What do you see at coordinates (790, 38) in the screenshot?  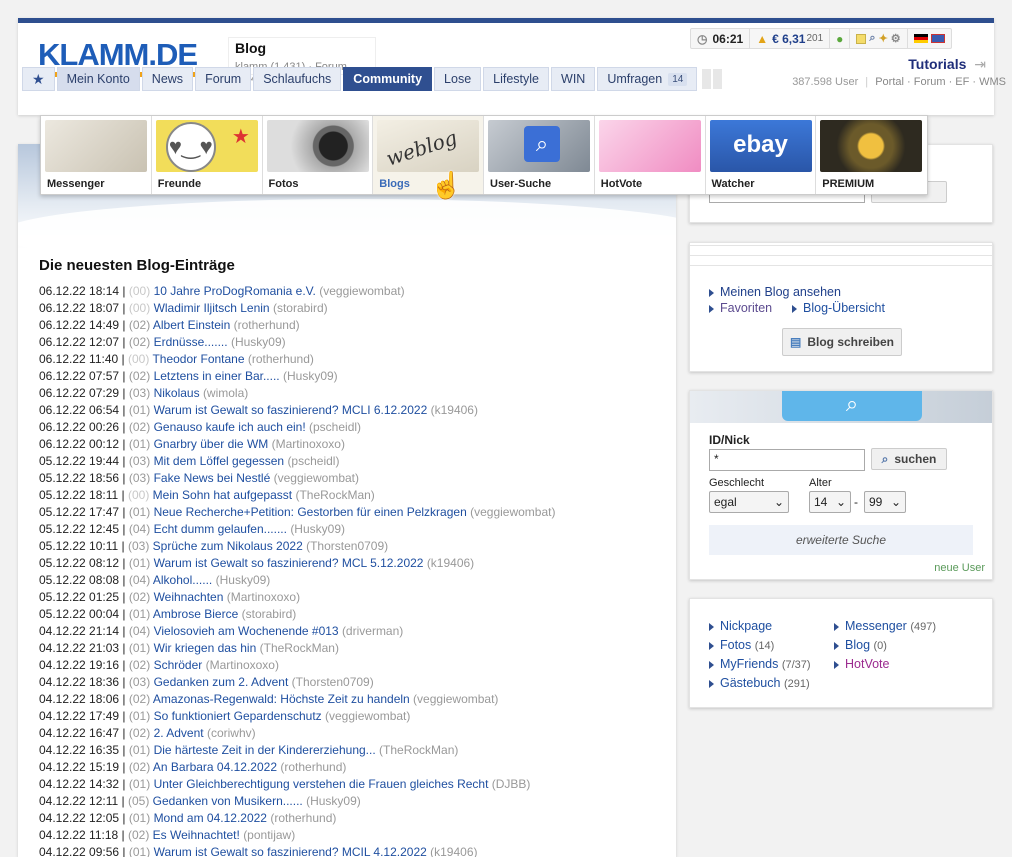 I see `balance: ▲ € 6,31 201` at bounding box center [790, 38].